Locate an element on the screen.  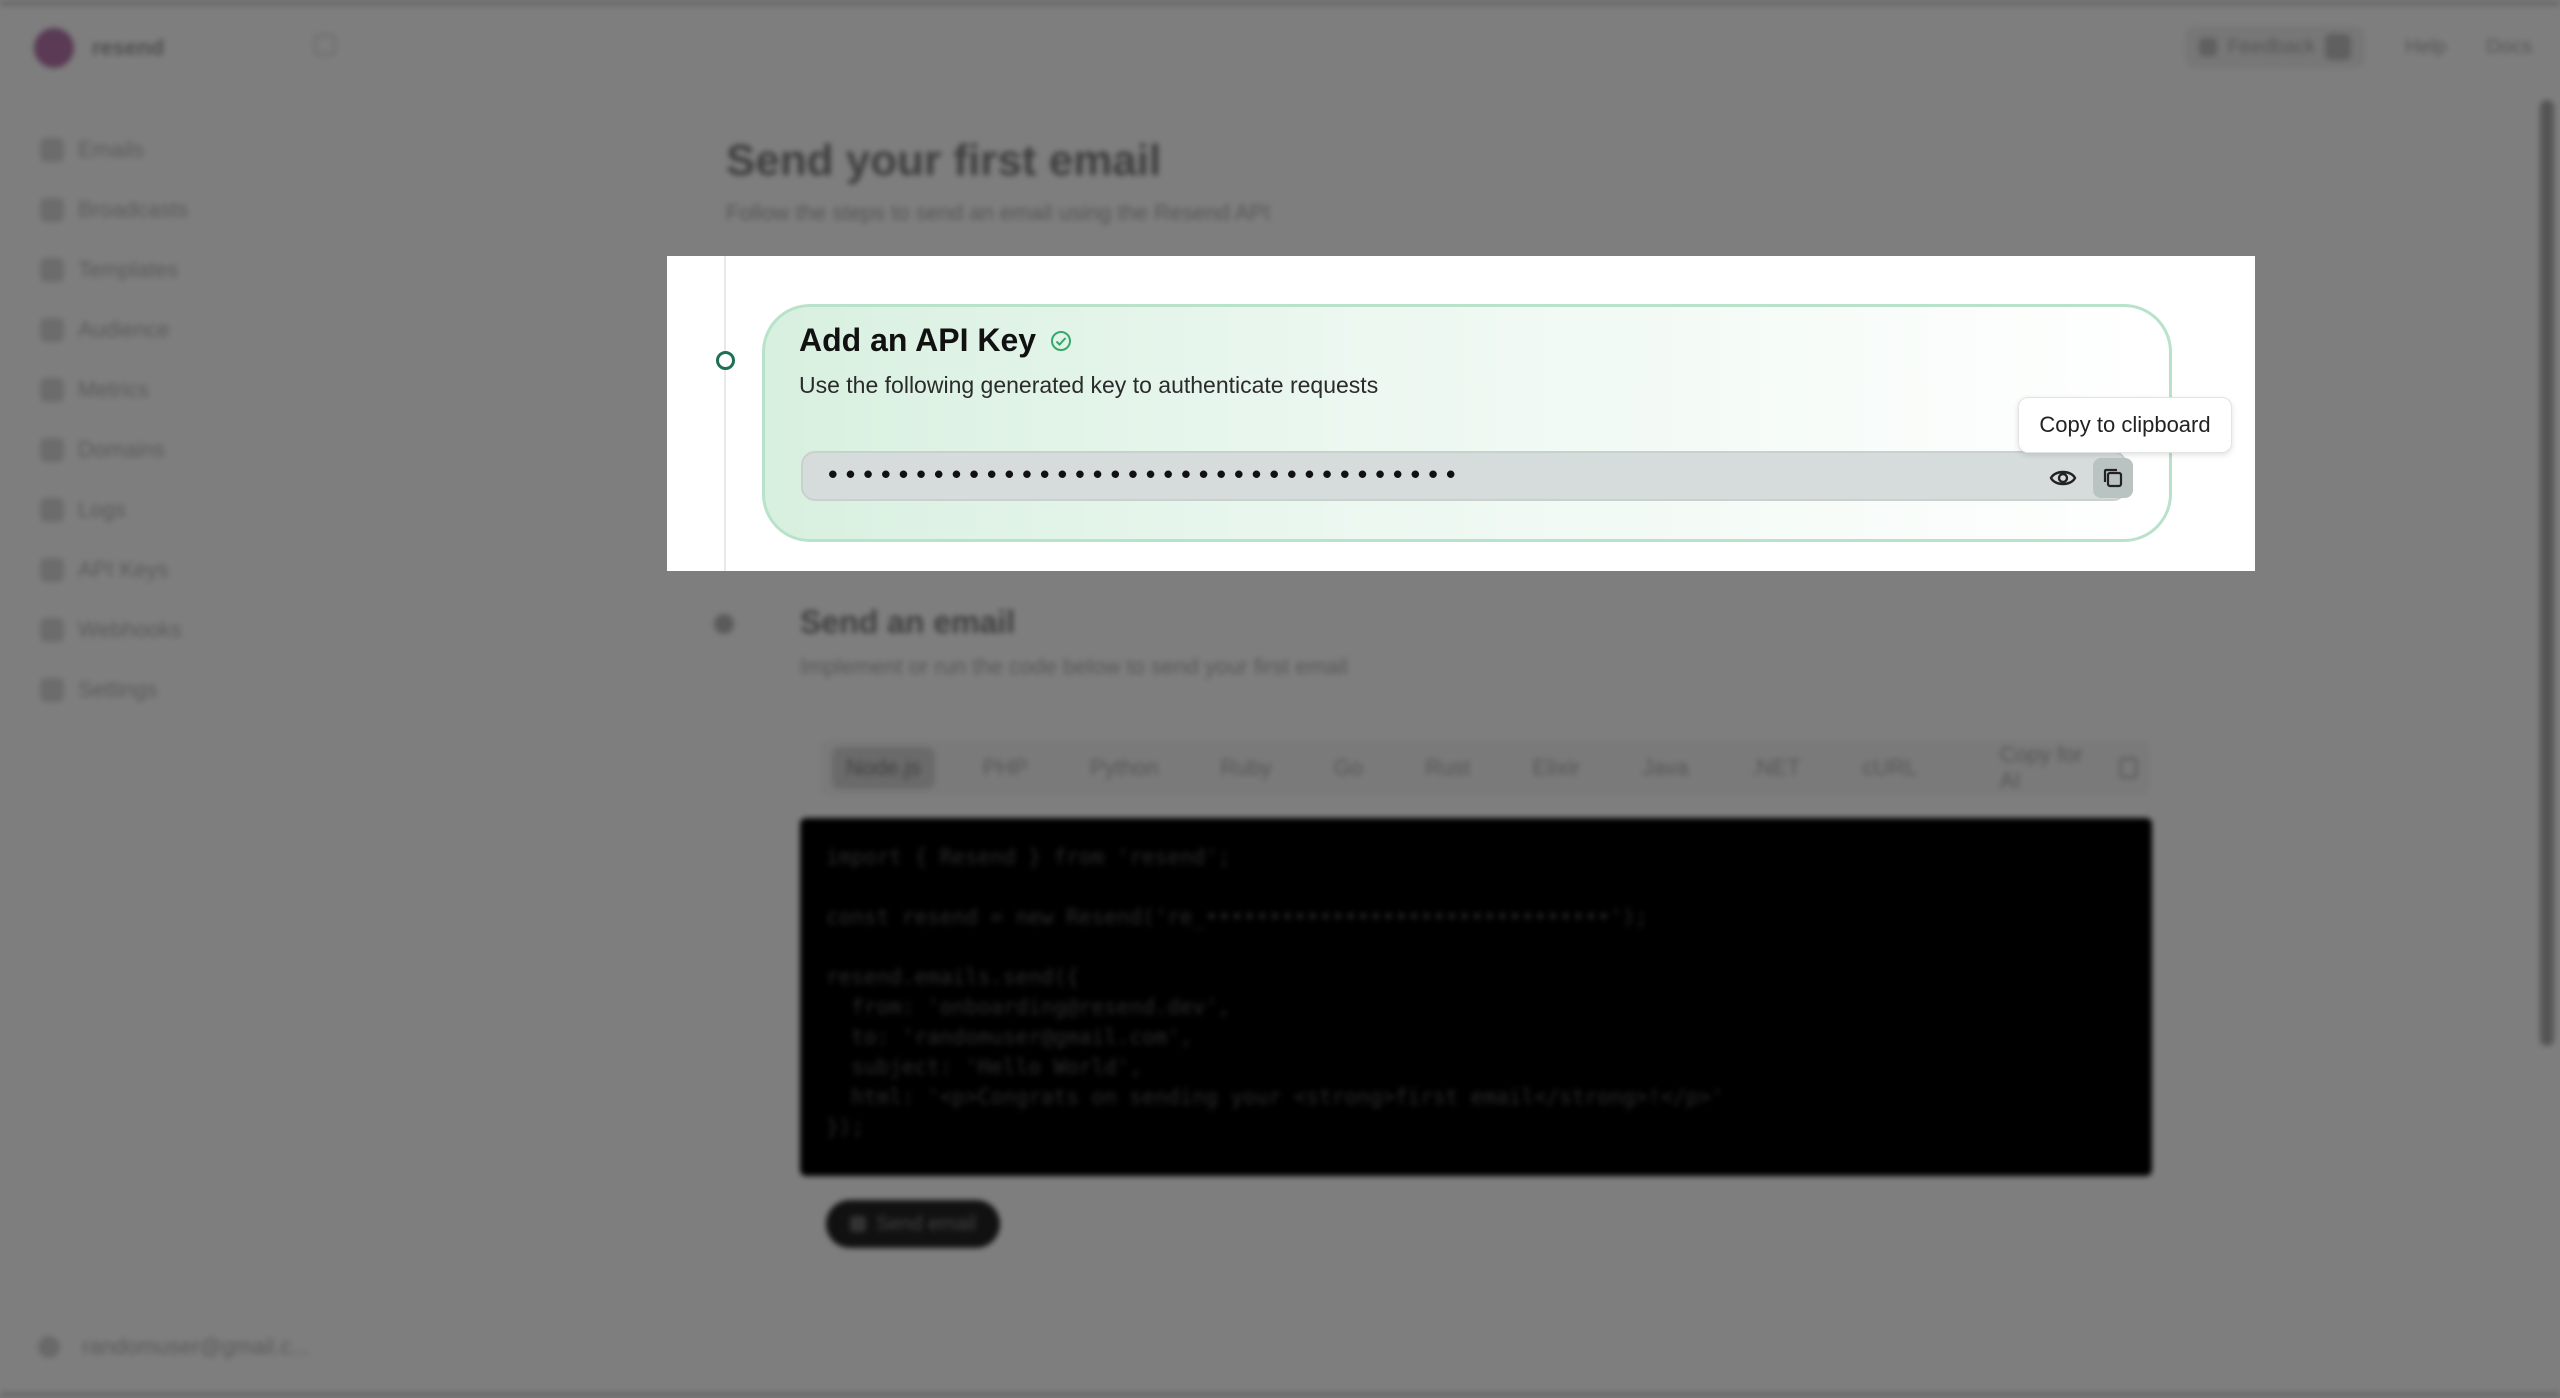
check-circle-icon is located at coordinates (1061, 340).